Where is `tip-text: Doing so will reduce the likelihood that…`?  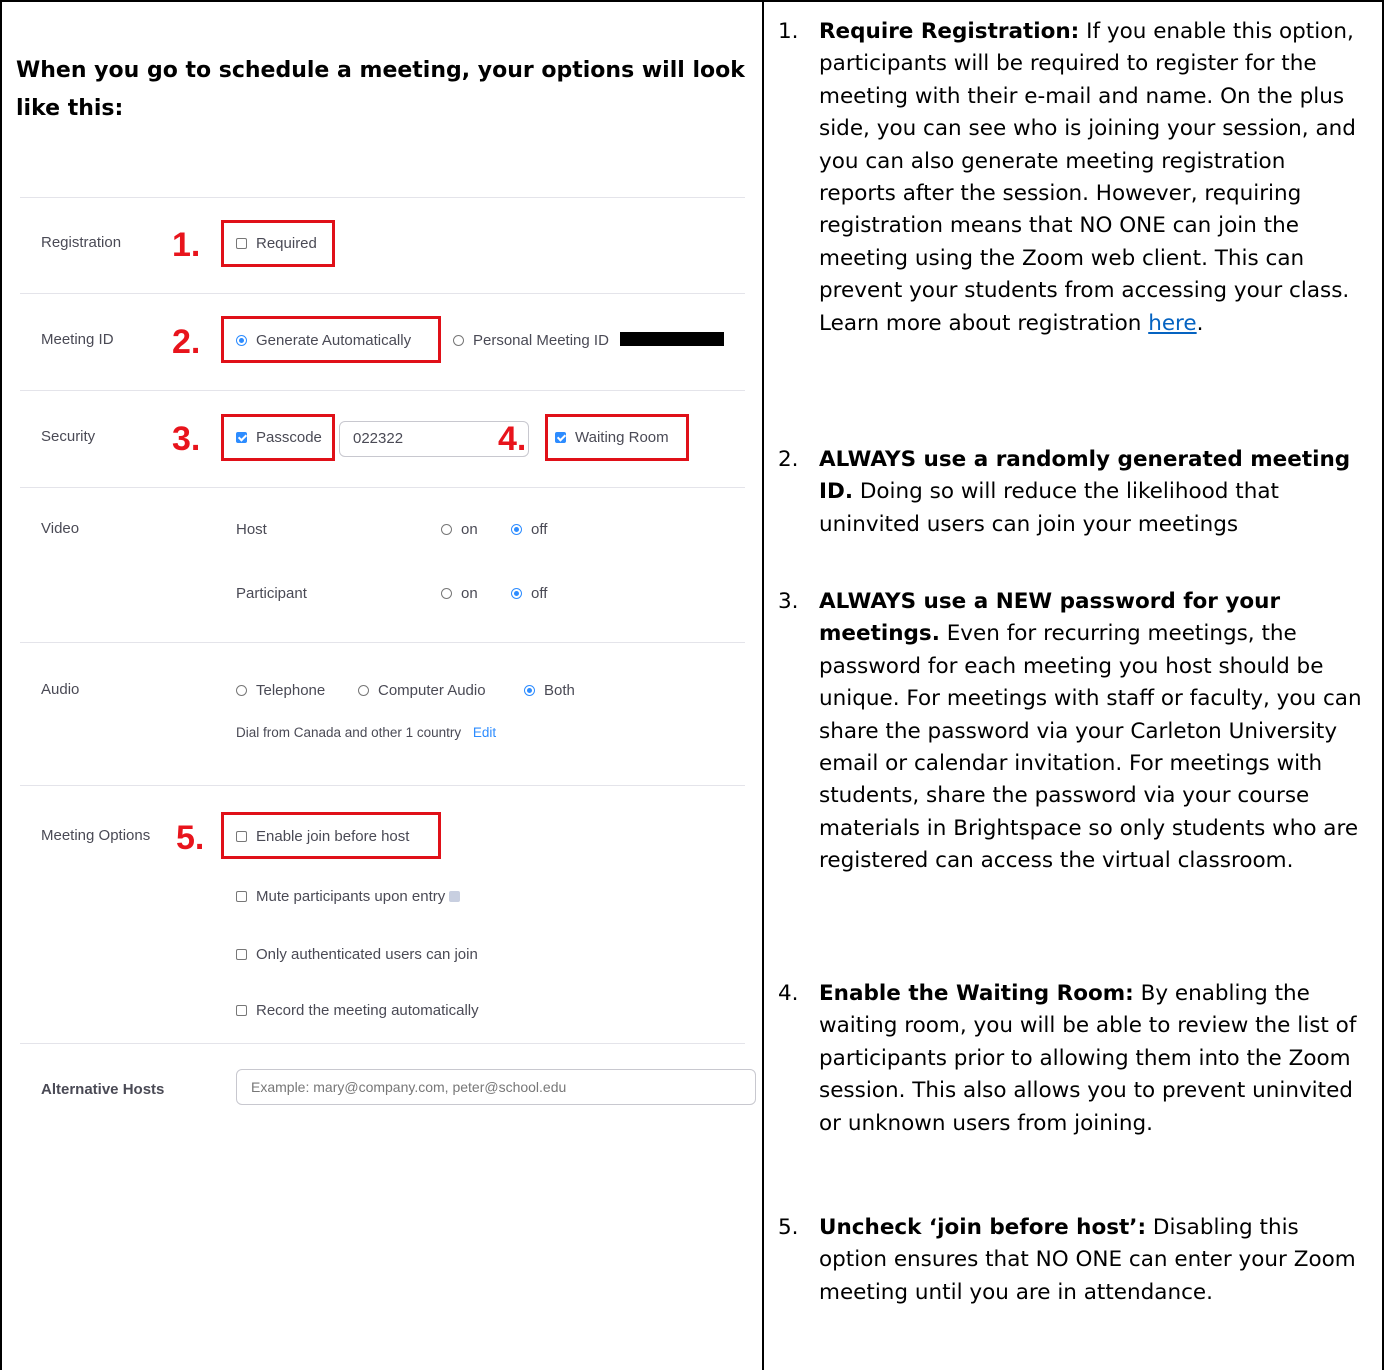 tip-text: Doing so will reduce the likelihood that… is located at coordinates (1049, 508).